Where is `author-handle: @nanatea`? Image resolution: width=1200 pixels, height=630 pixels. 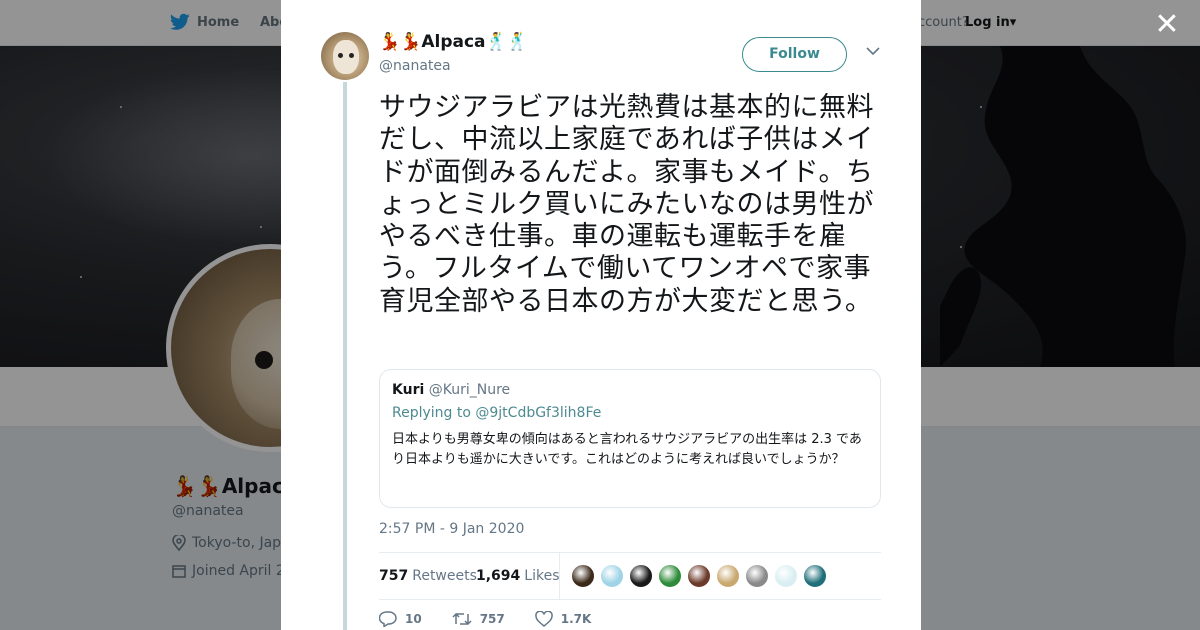
author-handle: @nanatea is located at coordinates (415, 66).